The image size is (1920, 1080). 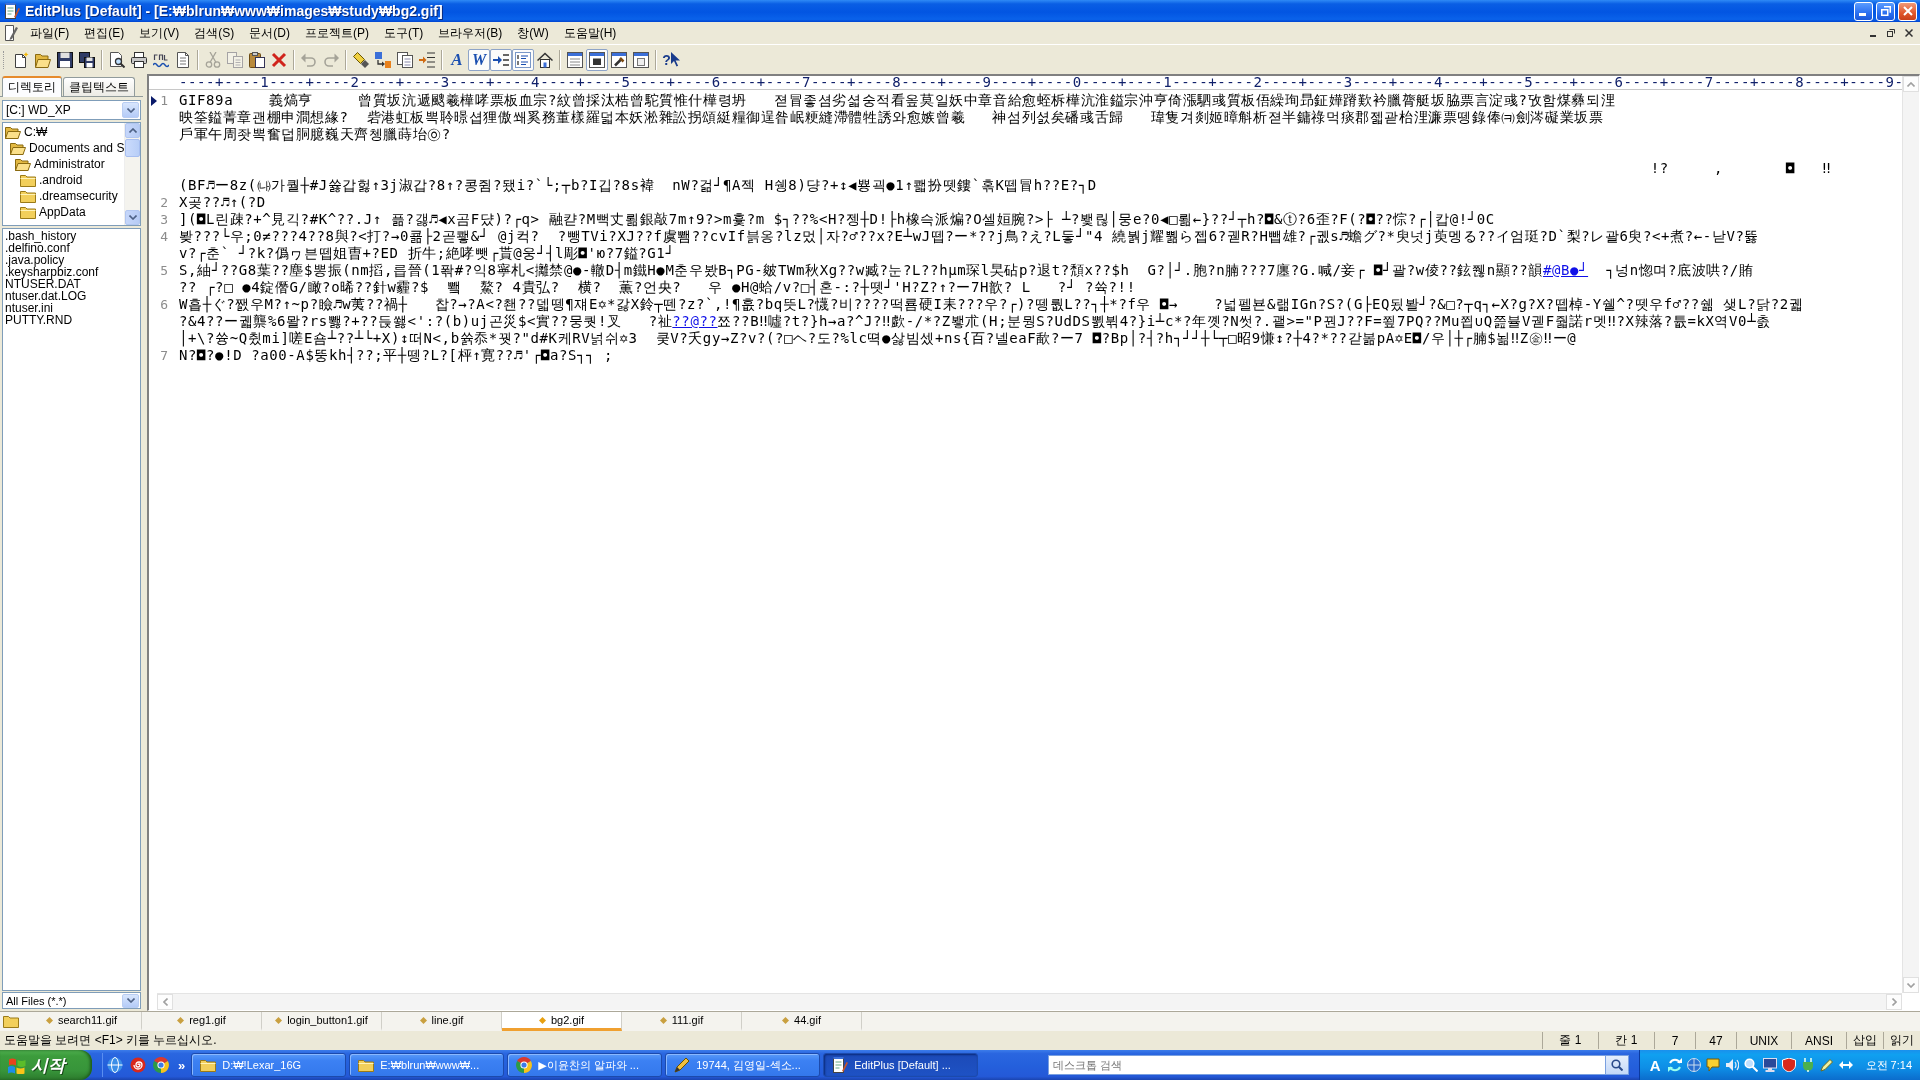 I want to click on close-icon, so click(x=1909, y=33).